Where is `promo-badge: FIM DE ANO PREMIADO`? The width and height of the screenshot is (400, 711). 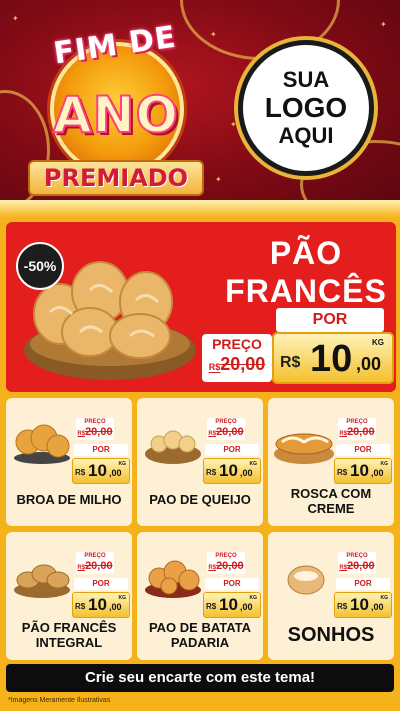 promo-badge: FIM DE ANO PREMIADO is located at coordinates (115, 108).